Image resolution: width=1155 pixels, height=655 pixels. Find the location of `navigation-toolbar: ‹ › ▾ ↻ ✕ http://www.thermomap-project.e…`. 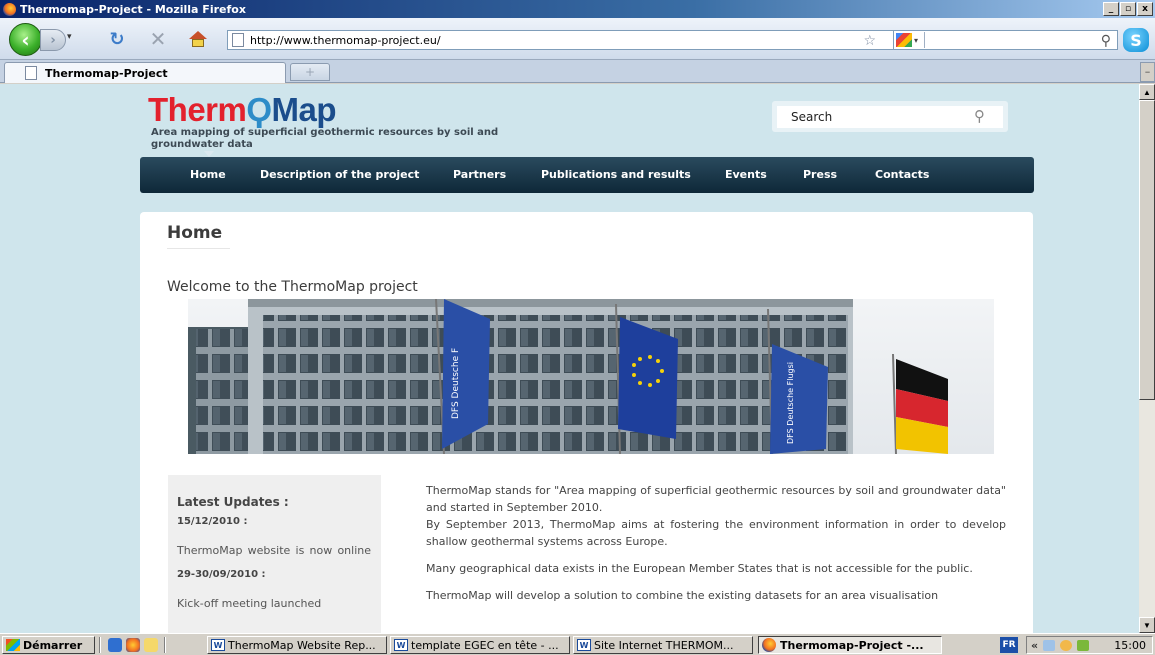

navigation-toolbar: ‹ › ▾ ↻ ✕ http://www.thermomap-project.e… is located at coordinates (577, 39).